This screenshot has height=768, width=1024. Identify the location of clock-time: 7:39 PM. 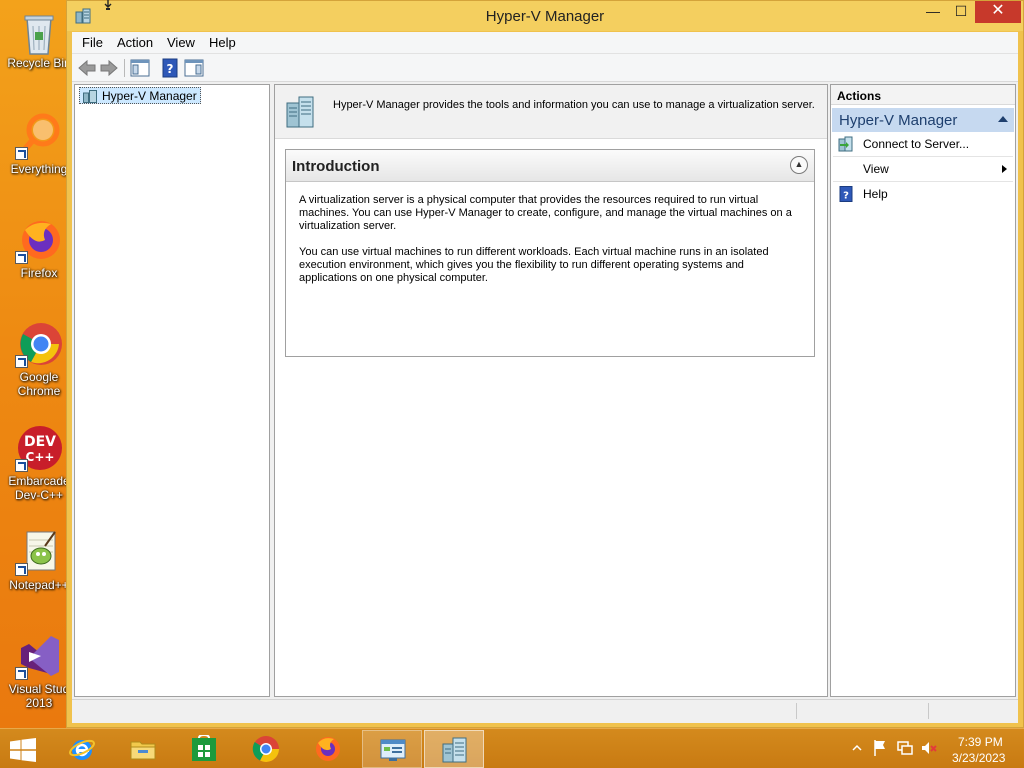
(980, 742).